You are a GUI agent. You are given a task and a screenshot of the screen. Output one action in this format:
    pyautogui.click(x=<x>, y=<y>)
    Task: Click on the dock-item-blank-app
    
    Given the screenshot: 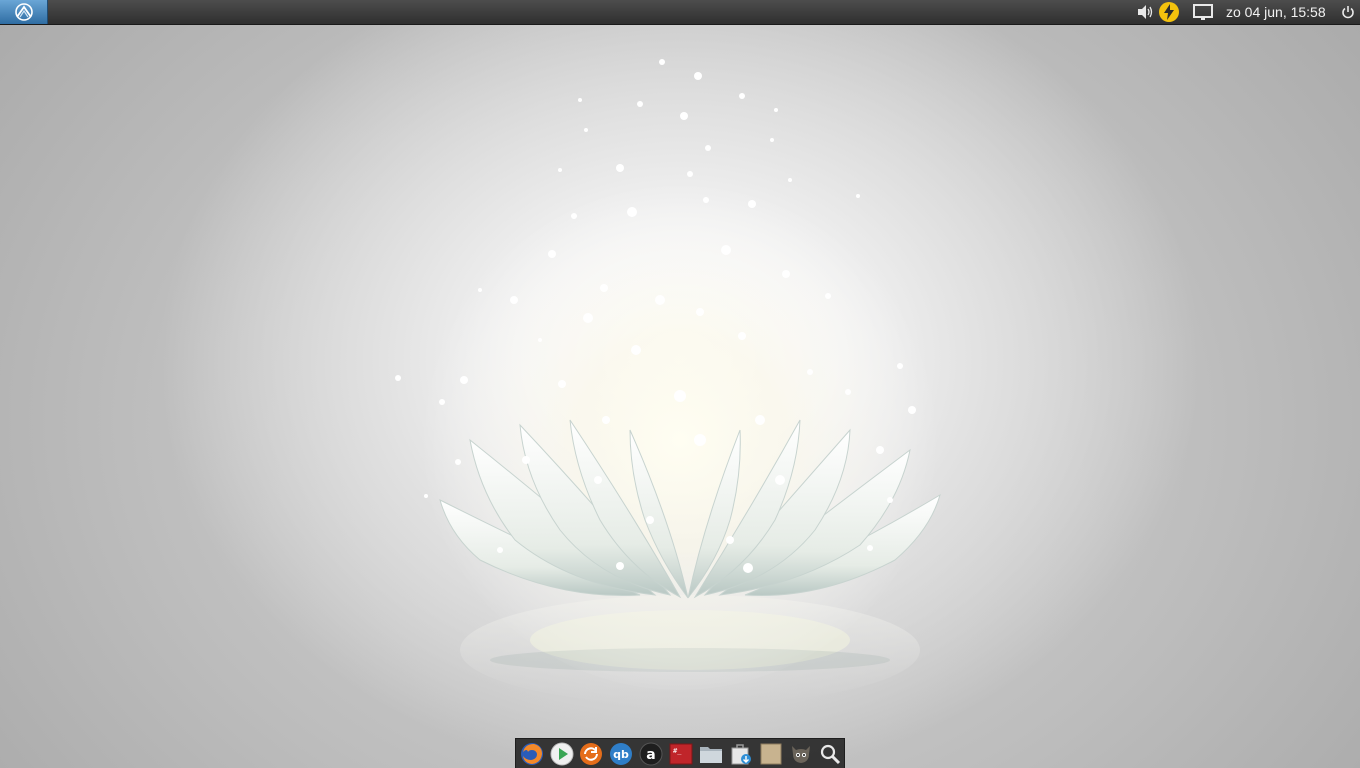 What is the action you would take?
    pyautogui.click(x=771, y=754)
    